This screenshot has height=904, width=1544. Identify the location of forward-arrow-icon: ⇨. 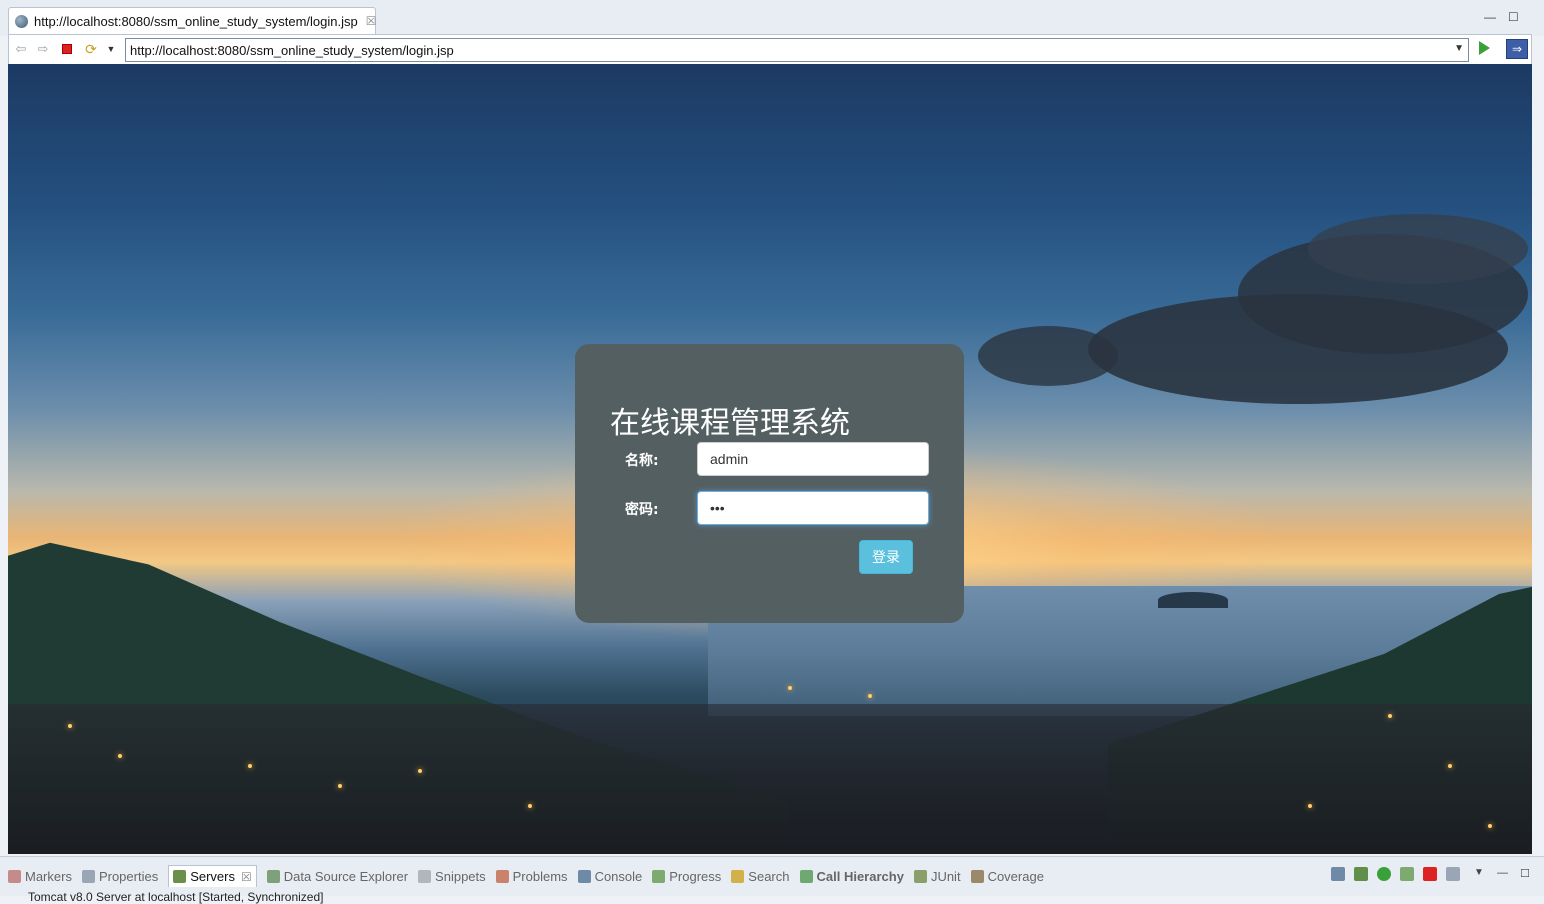
(43, 49).